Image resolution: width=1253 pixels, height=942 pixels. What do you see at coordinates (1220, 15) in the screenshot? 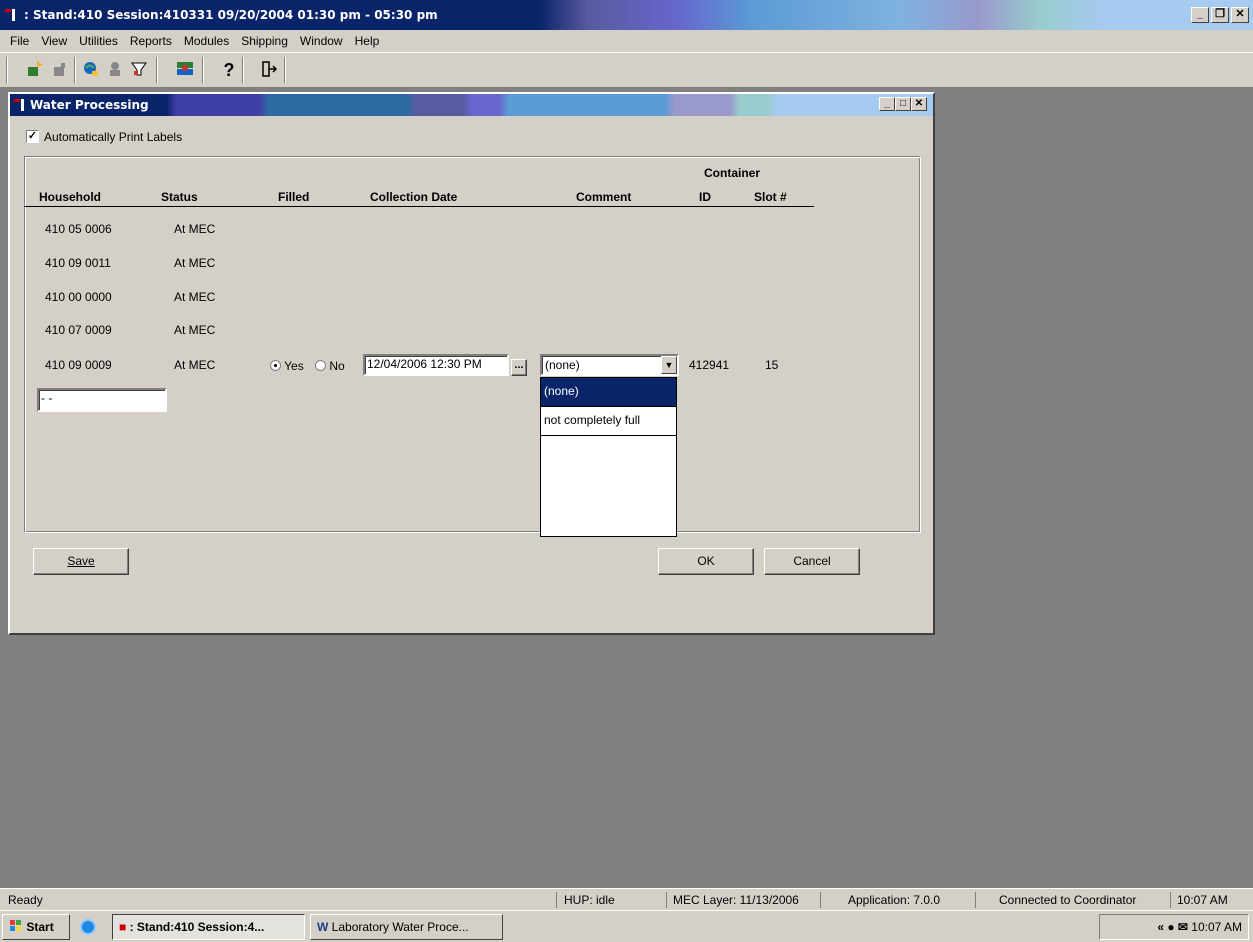
I see `restore-button: ❐` at bounding box center [1220, 15].